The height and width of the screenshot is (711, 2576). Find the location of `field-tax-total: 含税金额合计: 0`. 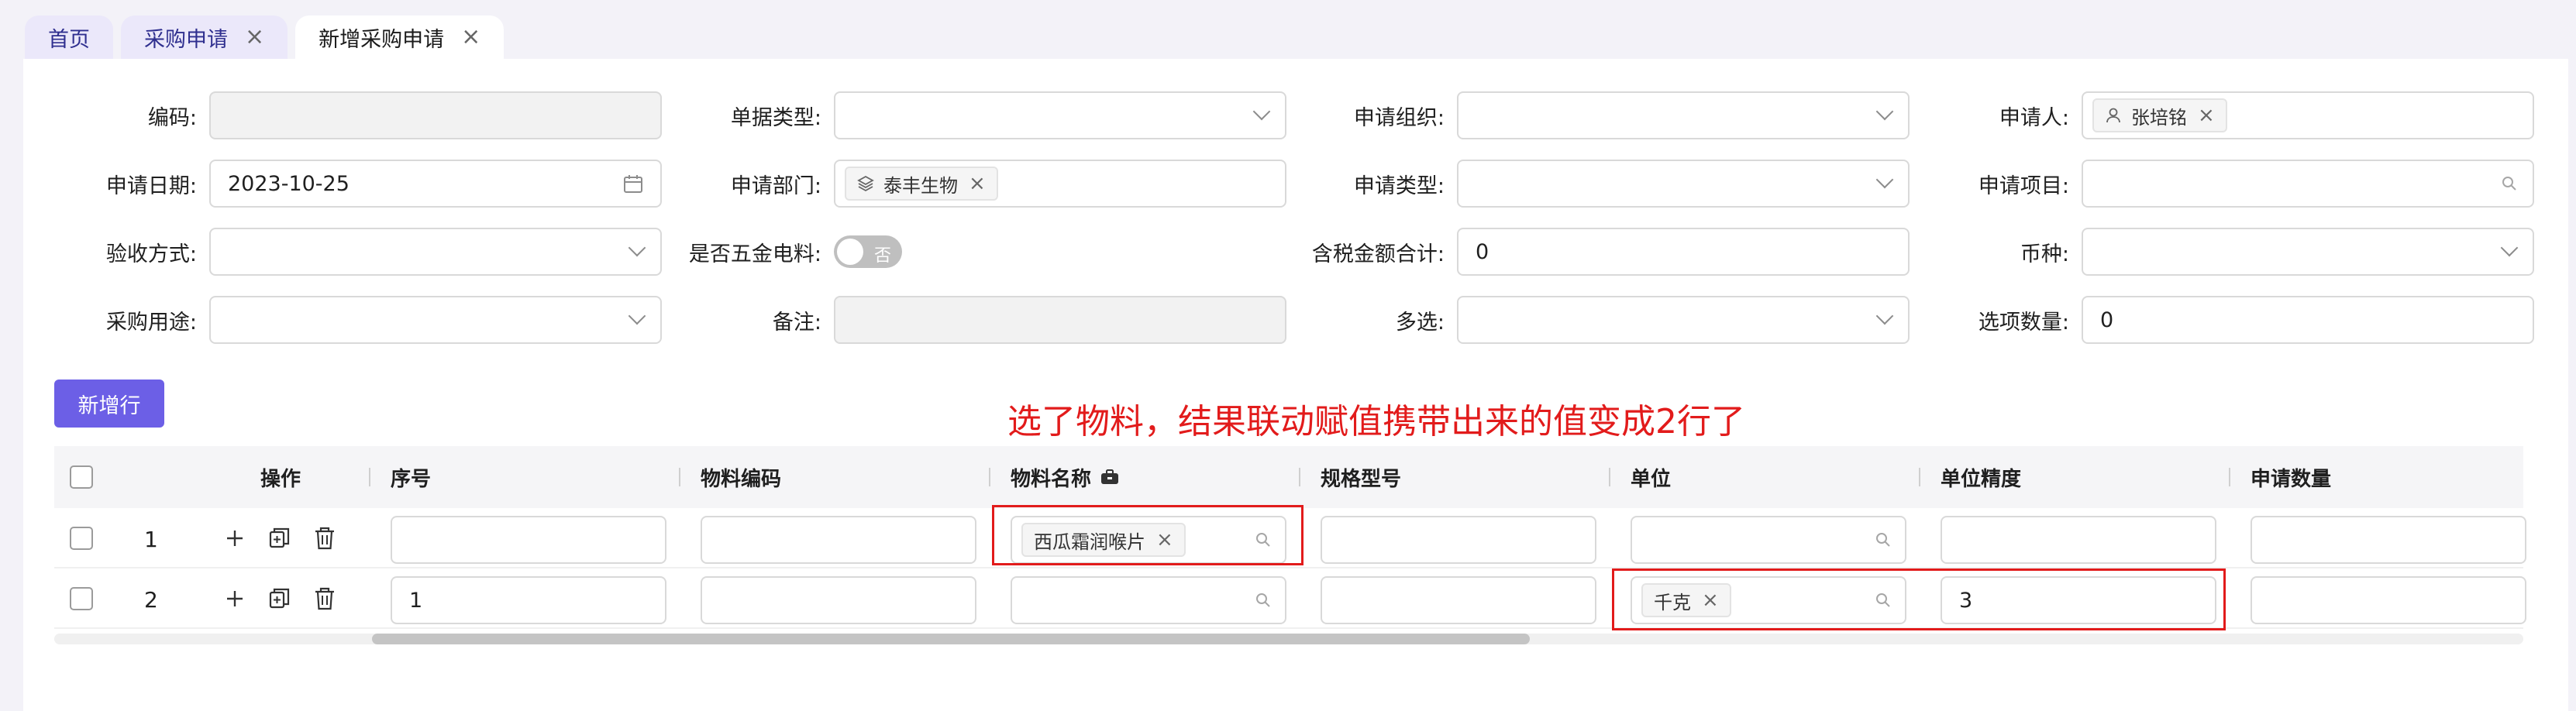

field-tax-total: 含税金额合计: 0 is located at coordinates (1606, 252).